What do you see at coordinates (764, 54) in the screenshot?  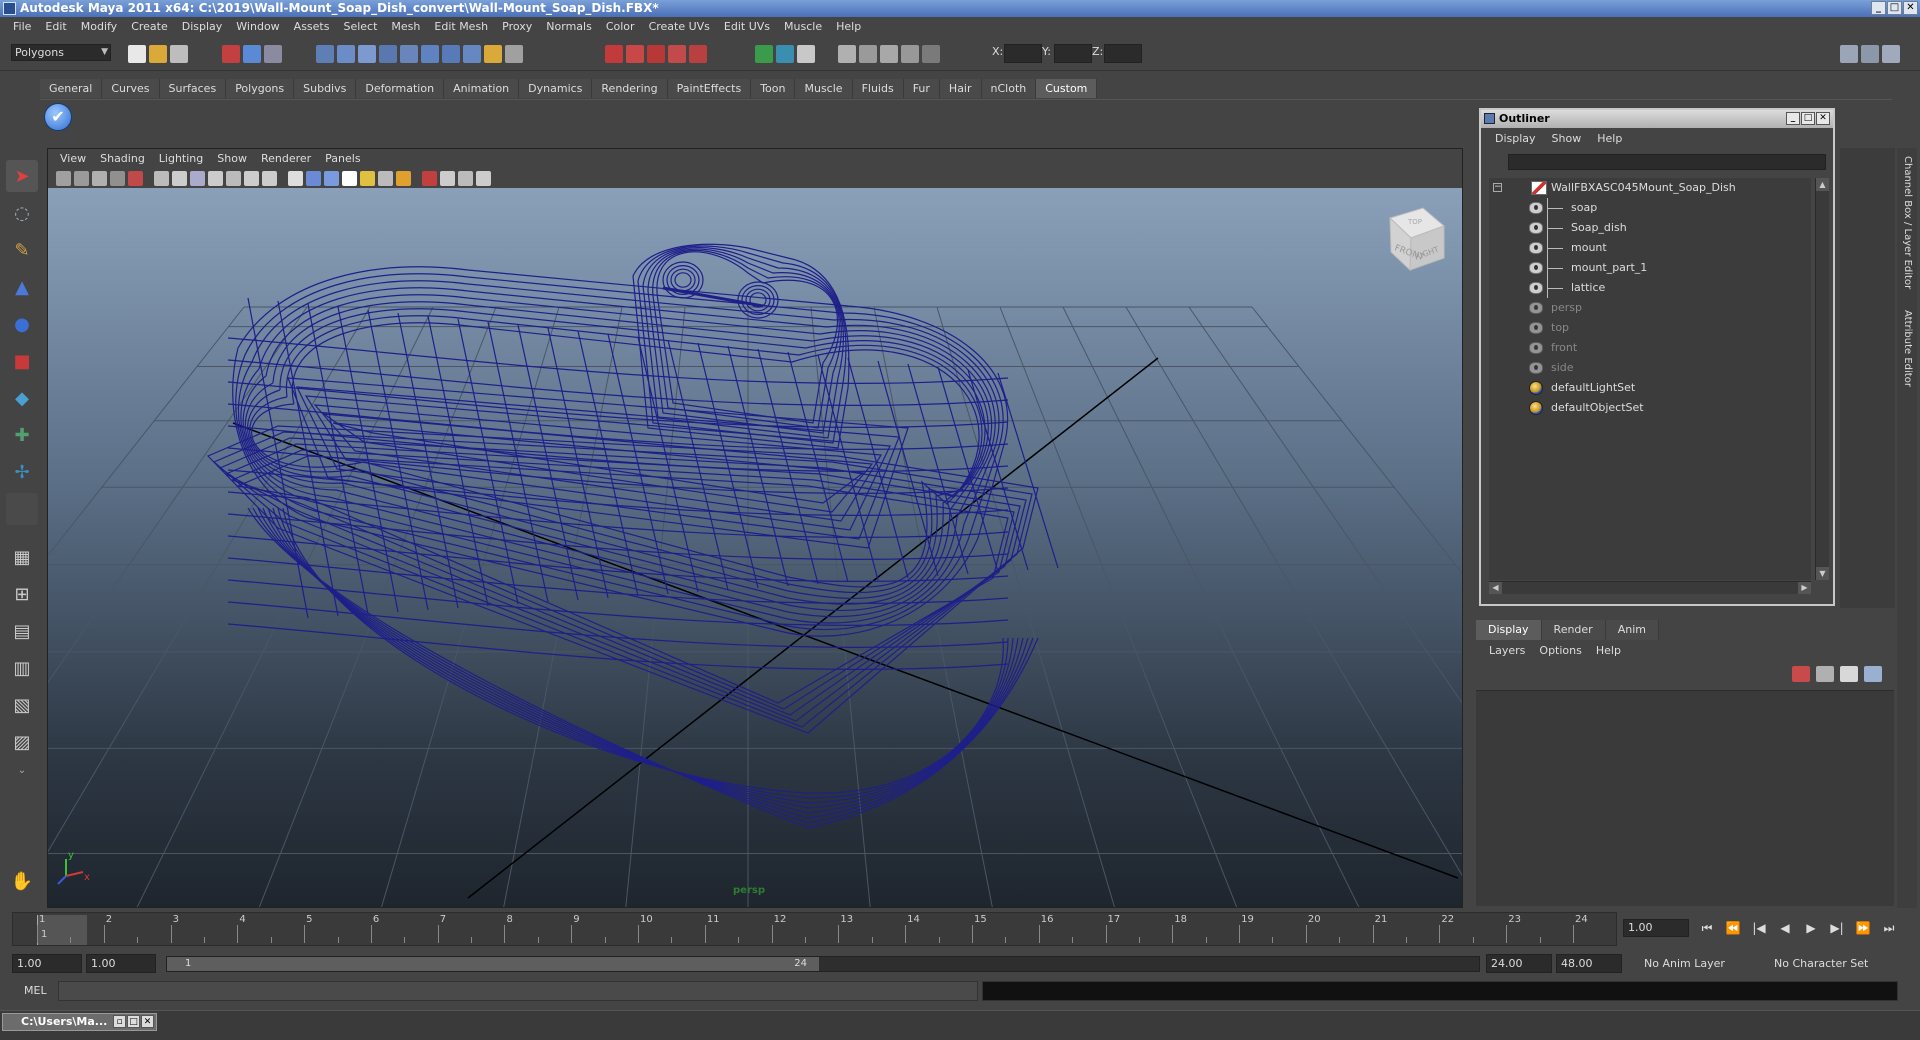 I see `channel-box-icon` at bounding box center [764, 54].